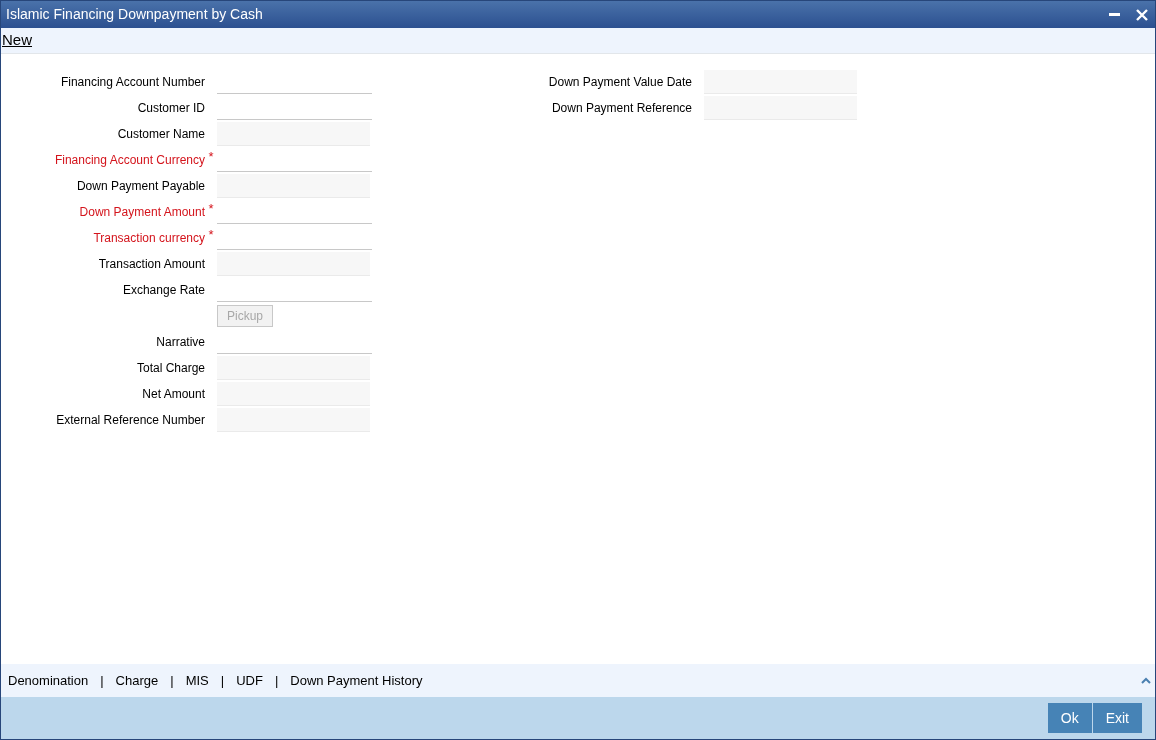 This screenshot has width=1156, height=740. Describe the element at coordinates (163, 290) in the screenshot. I see `field-label: Exchange Rate` at that location.